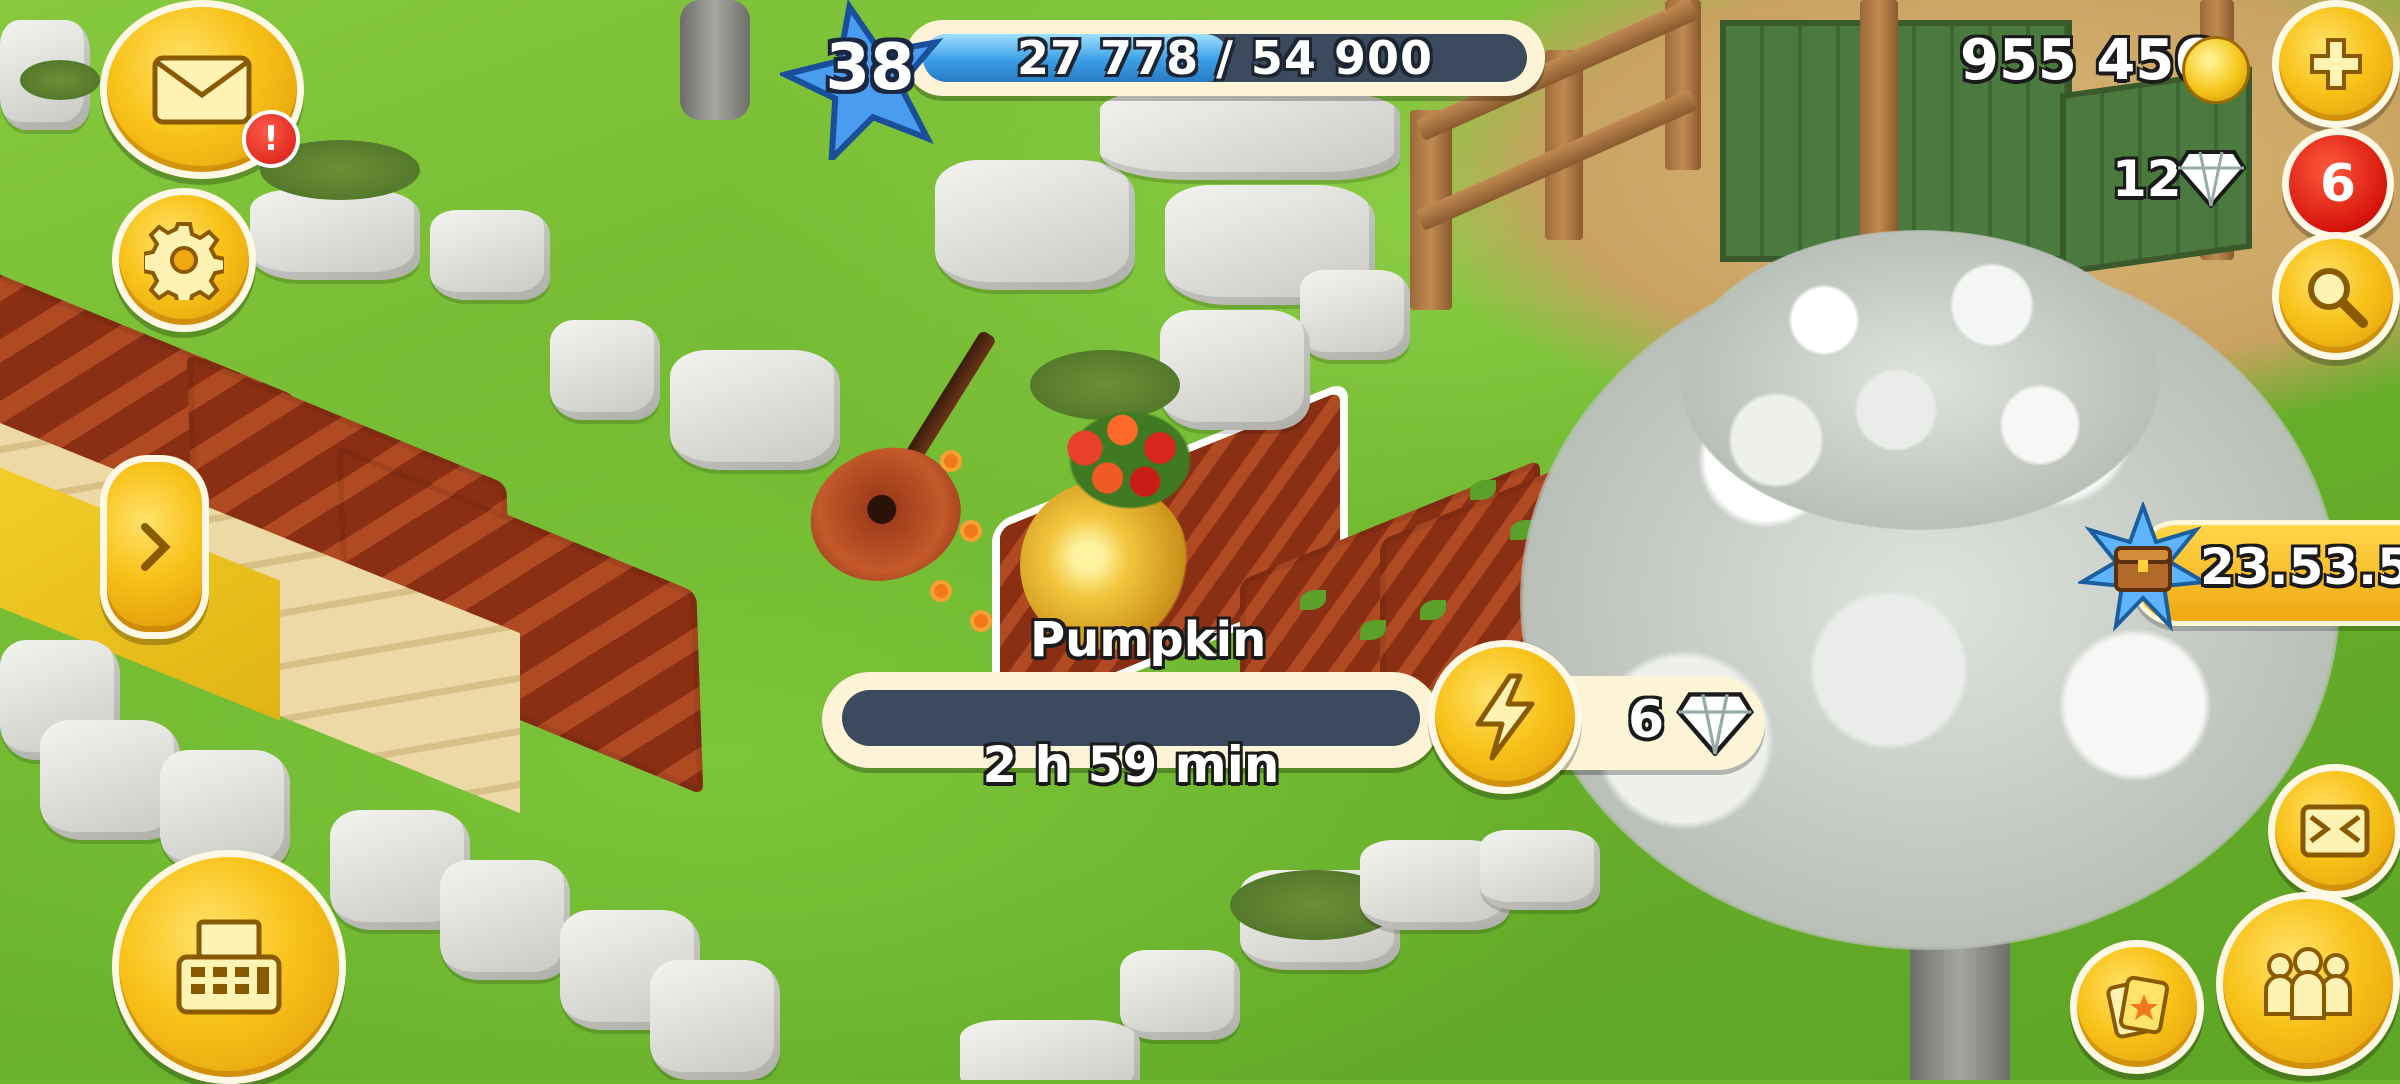  I want to click on expand-side-button, so click(154, 547).